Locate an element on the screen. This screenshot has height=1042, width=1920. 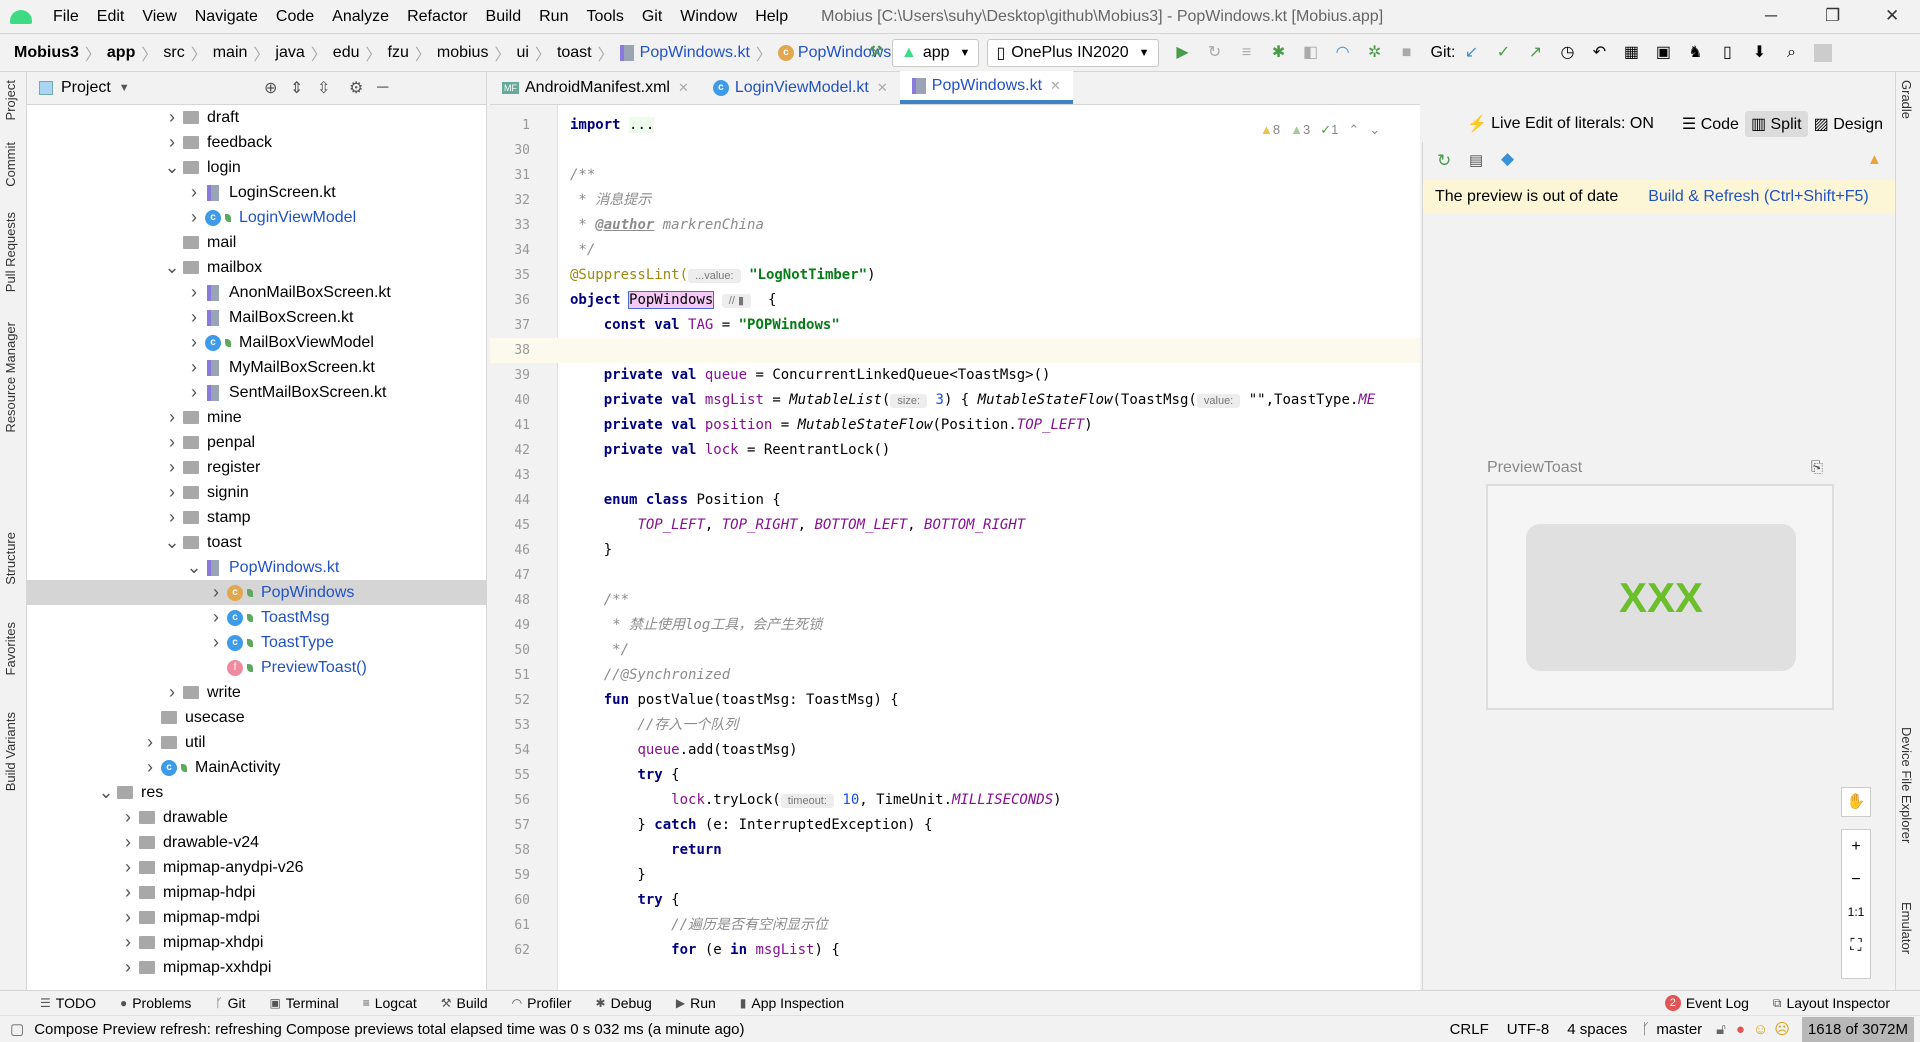
preview-frame: XXX is located at coordinates (1660, 597).